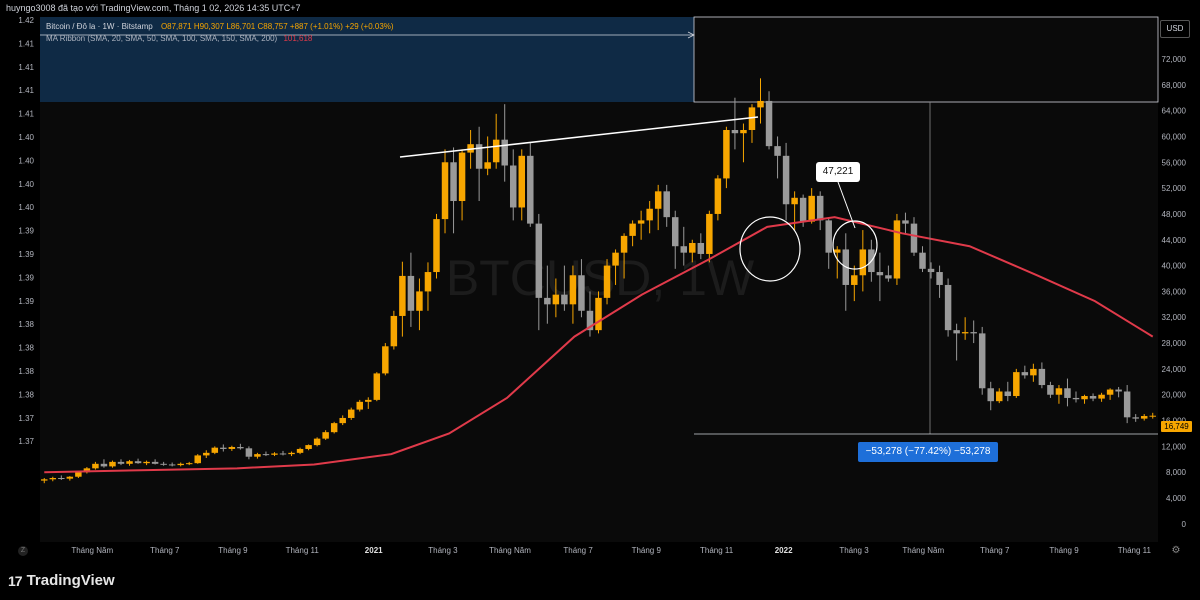 The width and height of the screenshot is (1200, 600). What do you see at coordinates (1184, 524) in the screenshot?
I see `y-tick-right: 0` at bounding box center [1184, 524].